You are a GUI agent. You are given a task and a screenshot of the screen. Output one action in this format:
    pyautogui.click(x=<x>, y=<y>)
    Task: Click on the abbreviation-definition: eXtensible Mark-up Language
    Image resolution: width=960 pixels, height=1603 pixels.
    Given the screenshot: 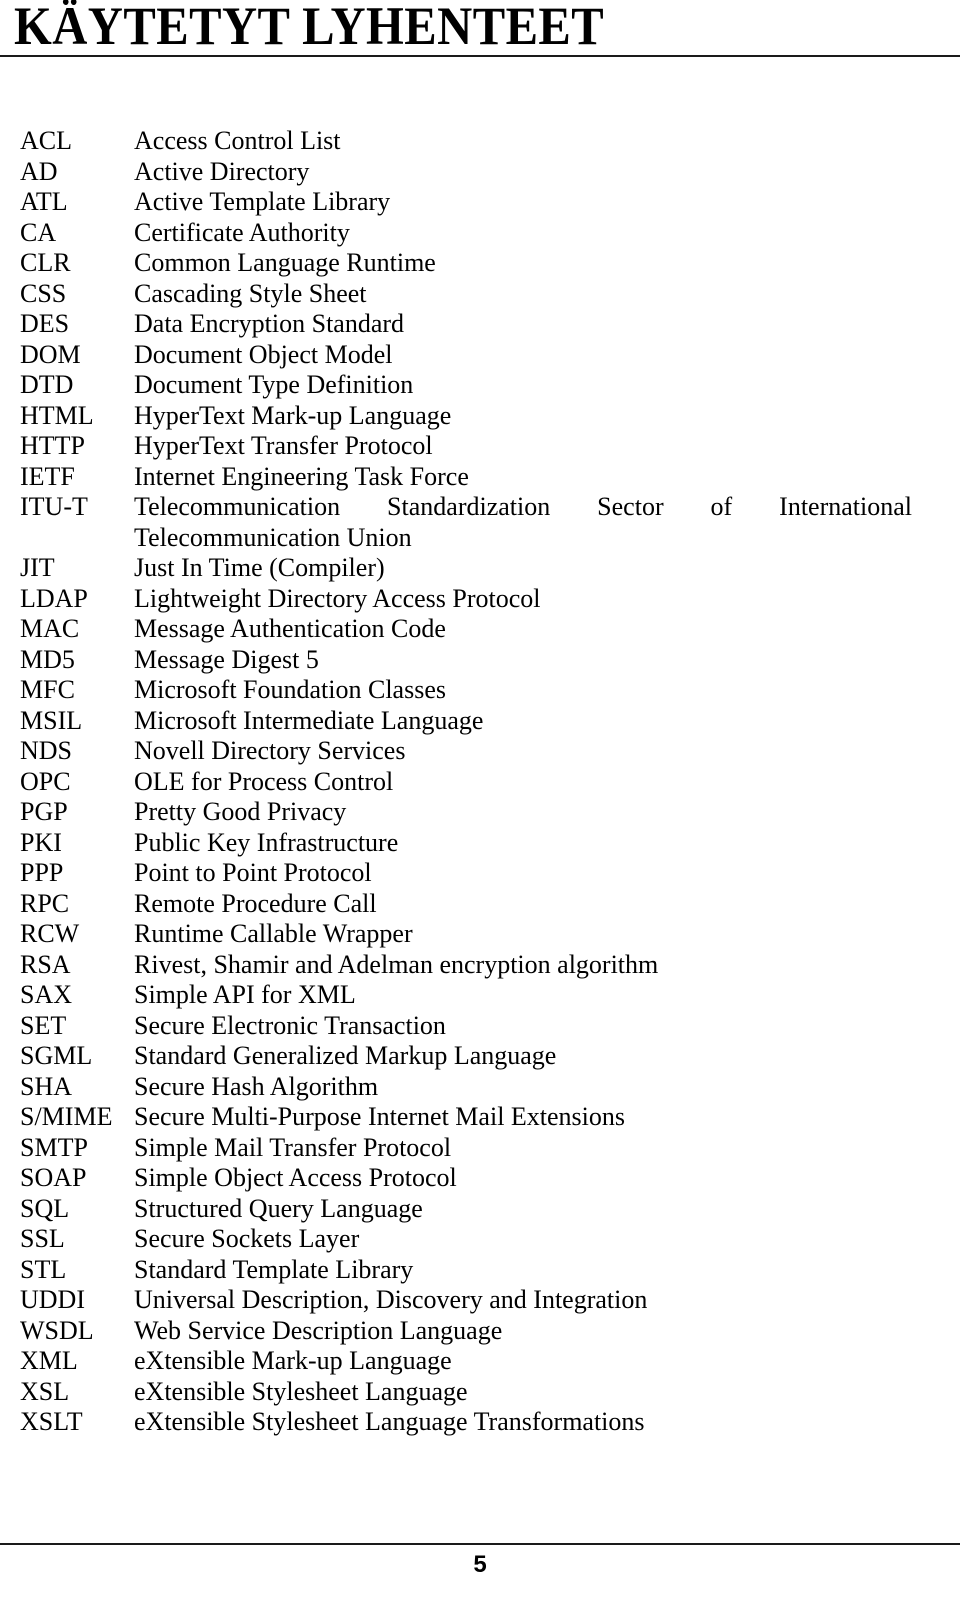 What is the action you would take?
    pyautogui.click(x=293, y=1360)
    